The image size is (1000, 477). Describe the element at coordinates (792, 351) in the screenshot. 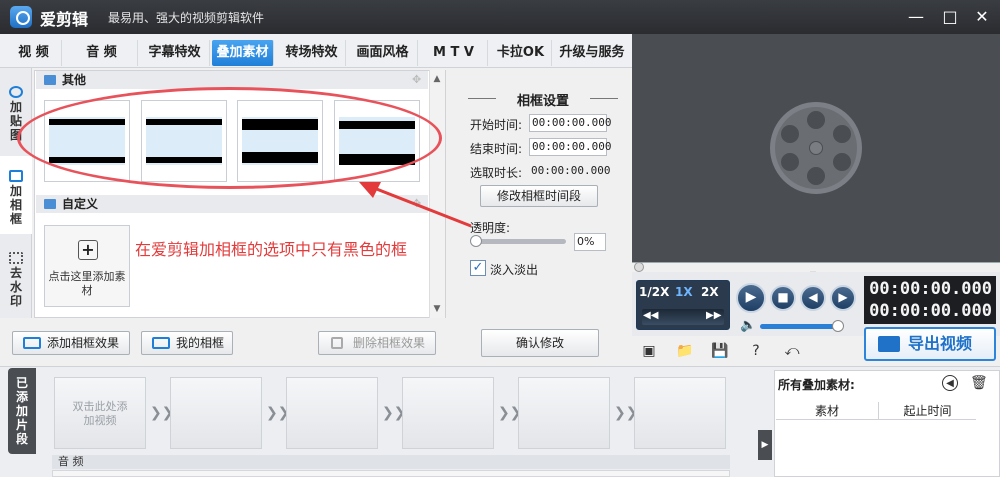

I see `share-icon: ⤺` at that location.